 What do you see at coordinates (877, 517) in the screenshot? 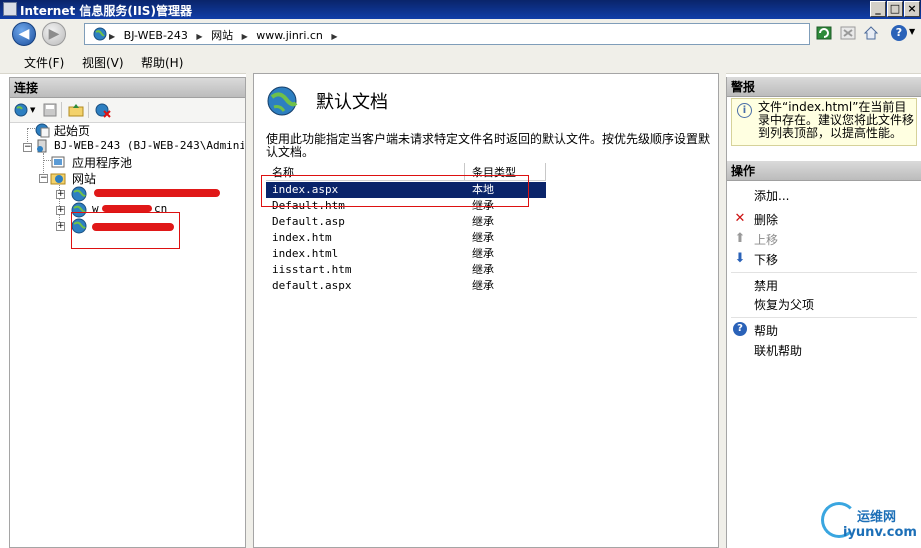
I see `watermark-top-text: 运维网` at bounding box center [877, 517].